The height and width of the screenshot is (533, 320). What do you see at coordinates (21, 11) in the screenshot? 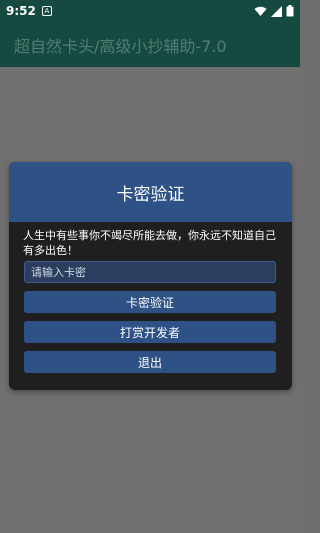
I see `status-time: 9:52` at bounding box center [21, 11].